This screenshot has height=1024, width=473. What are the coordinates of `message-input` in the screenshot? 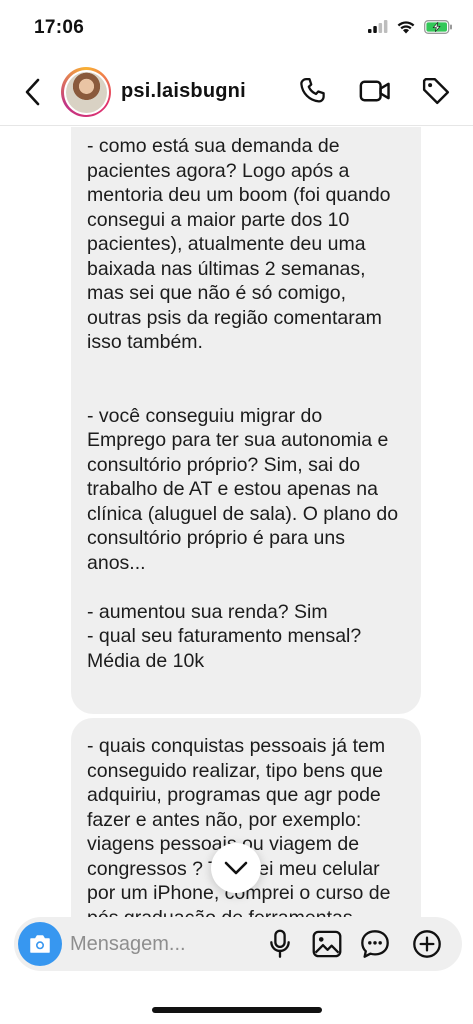 It's located at (165, 944).